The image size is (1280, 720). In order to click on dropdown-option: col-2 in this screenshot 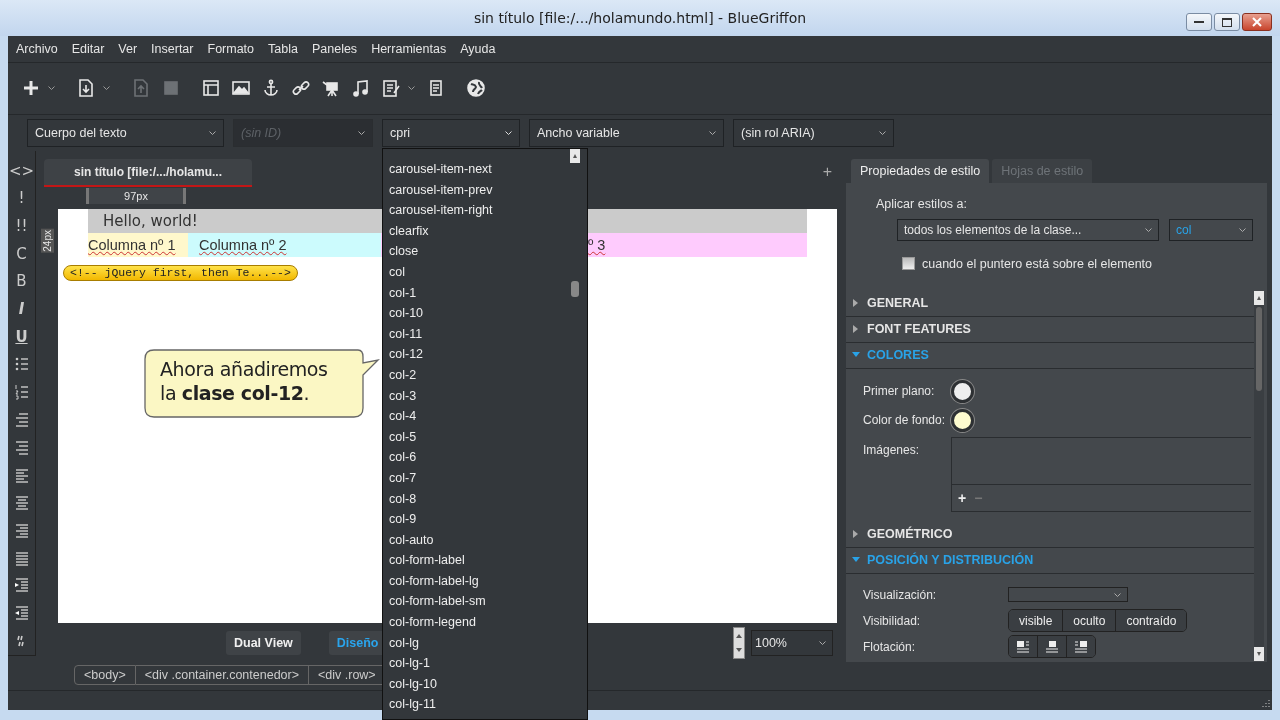, I will do `click(403, 375)`.